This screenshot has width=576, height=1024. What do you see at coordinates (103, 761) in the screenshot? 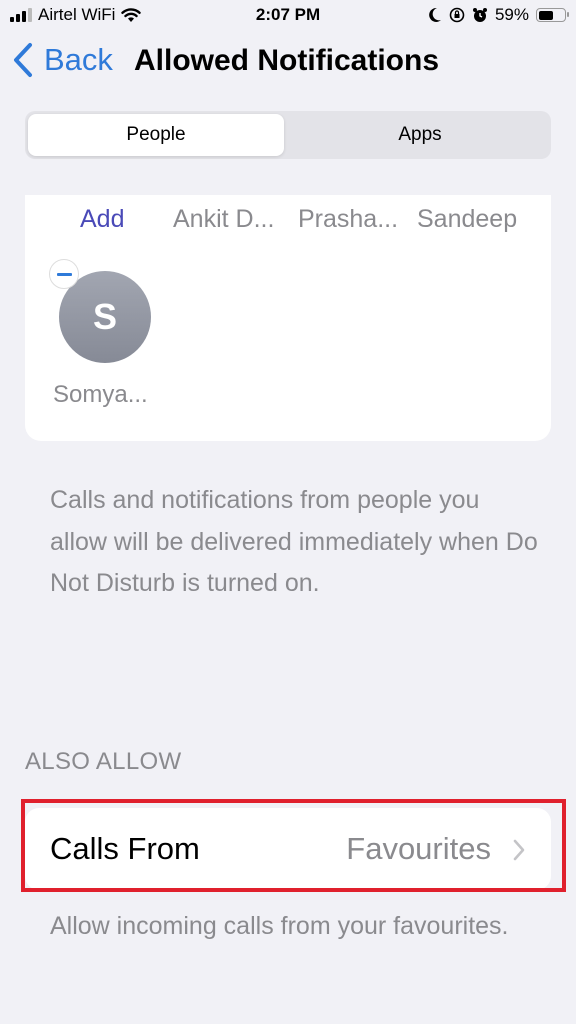
I see `section-header-also-allow: ALSO ALLOW` at bounding box center [103, 761].